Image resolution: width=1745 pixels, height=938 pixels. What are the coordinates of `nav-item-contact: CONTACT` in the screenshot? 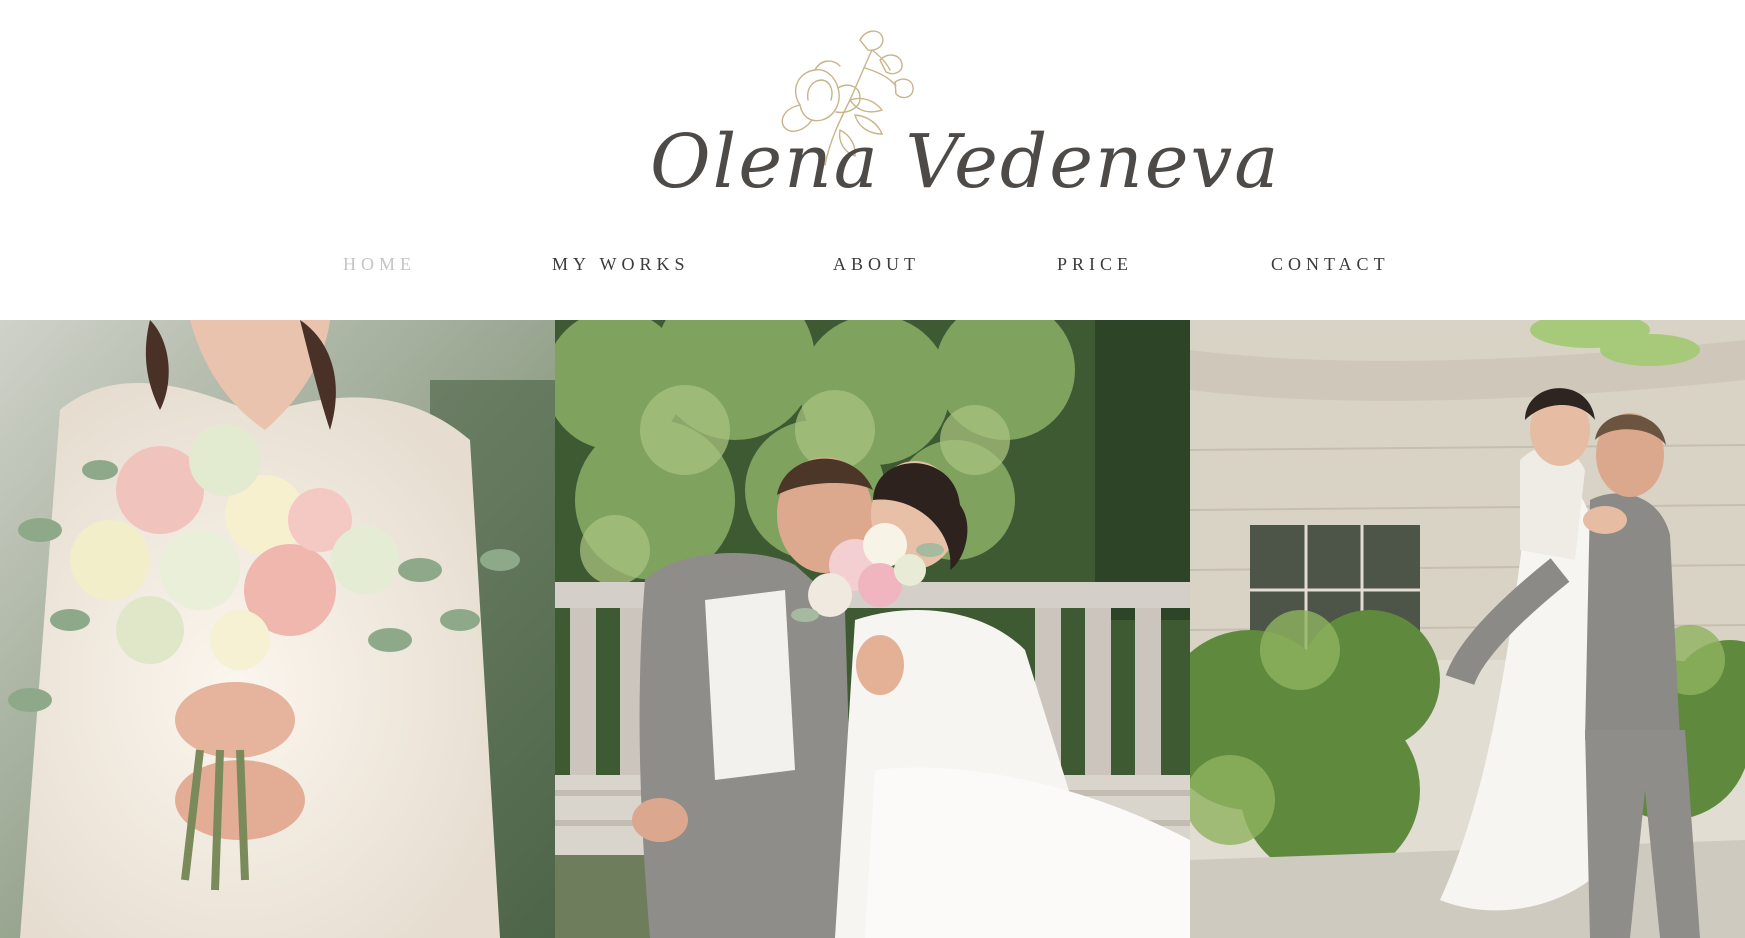 It's located at (1330, 264).